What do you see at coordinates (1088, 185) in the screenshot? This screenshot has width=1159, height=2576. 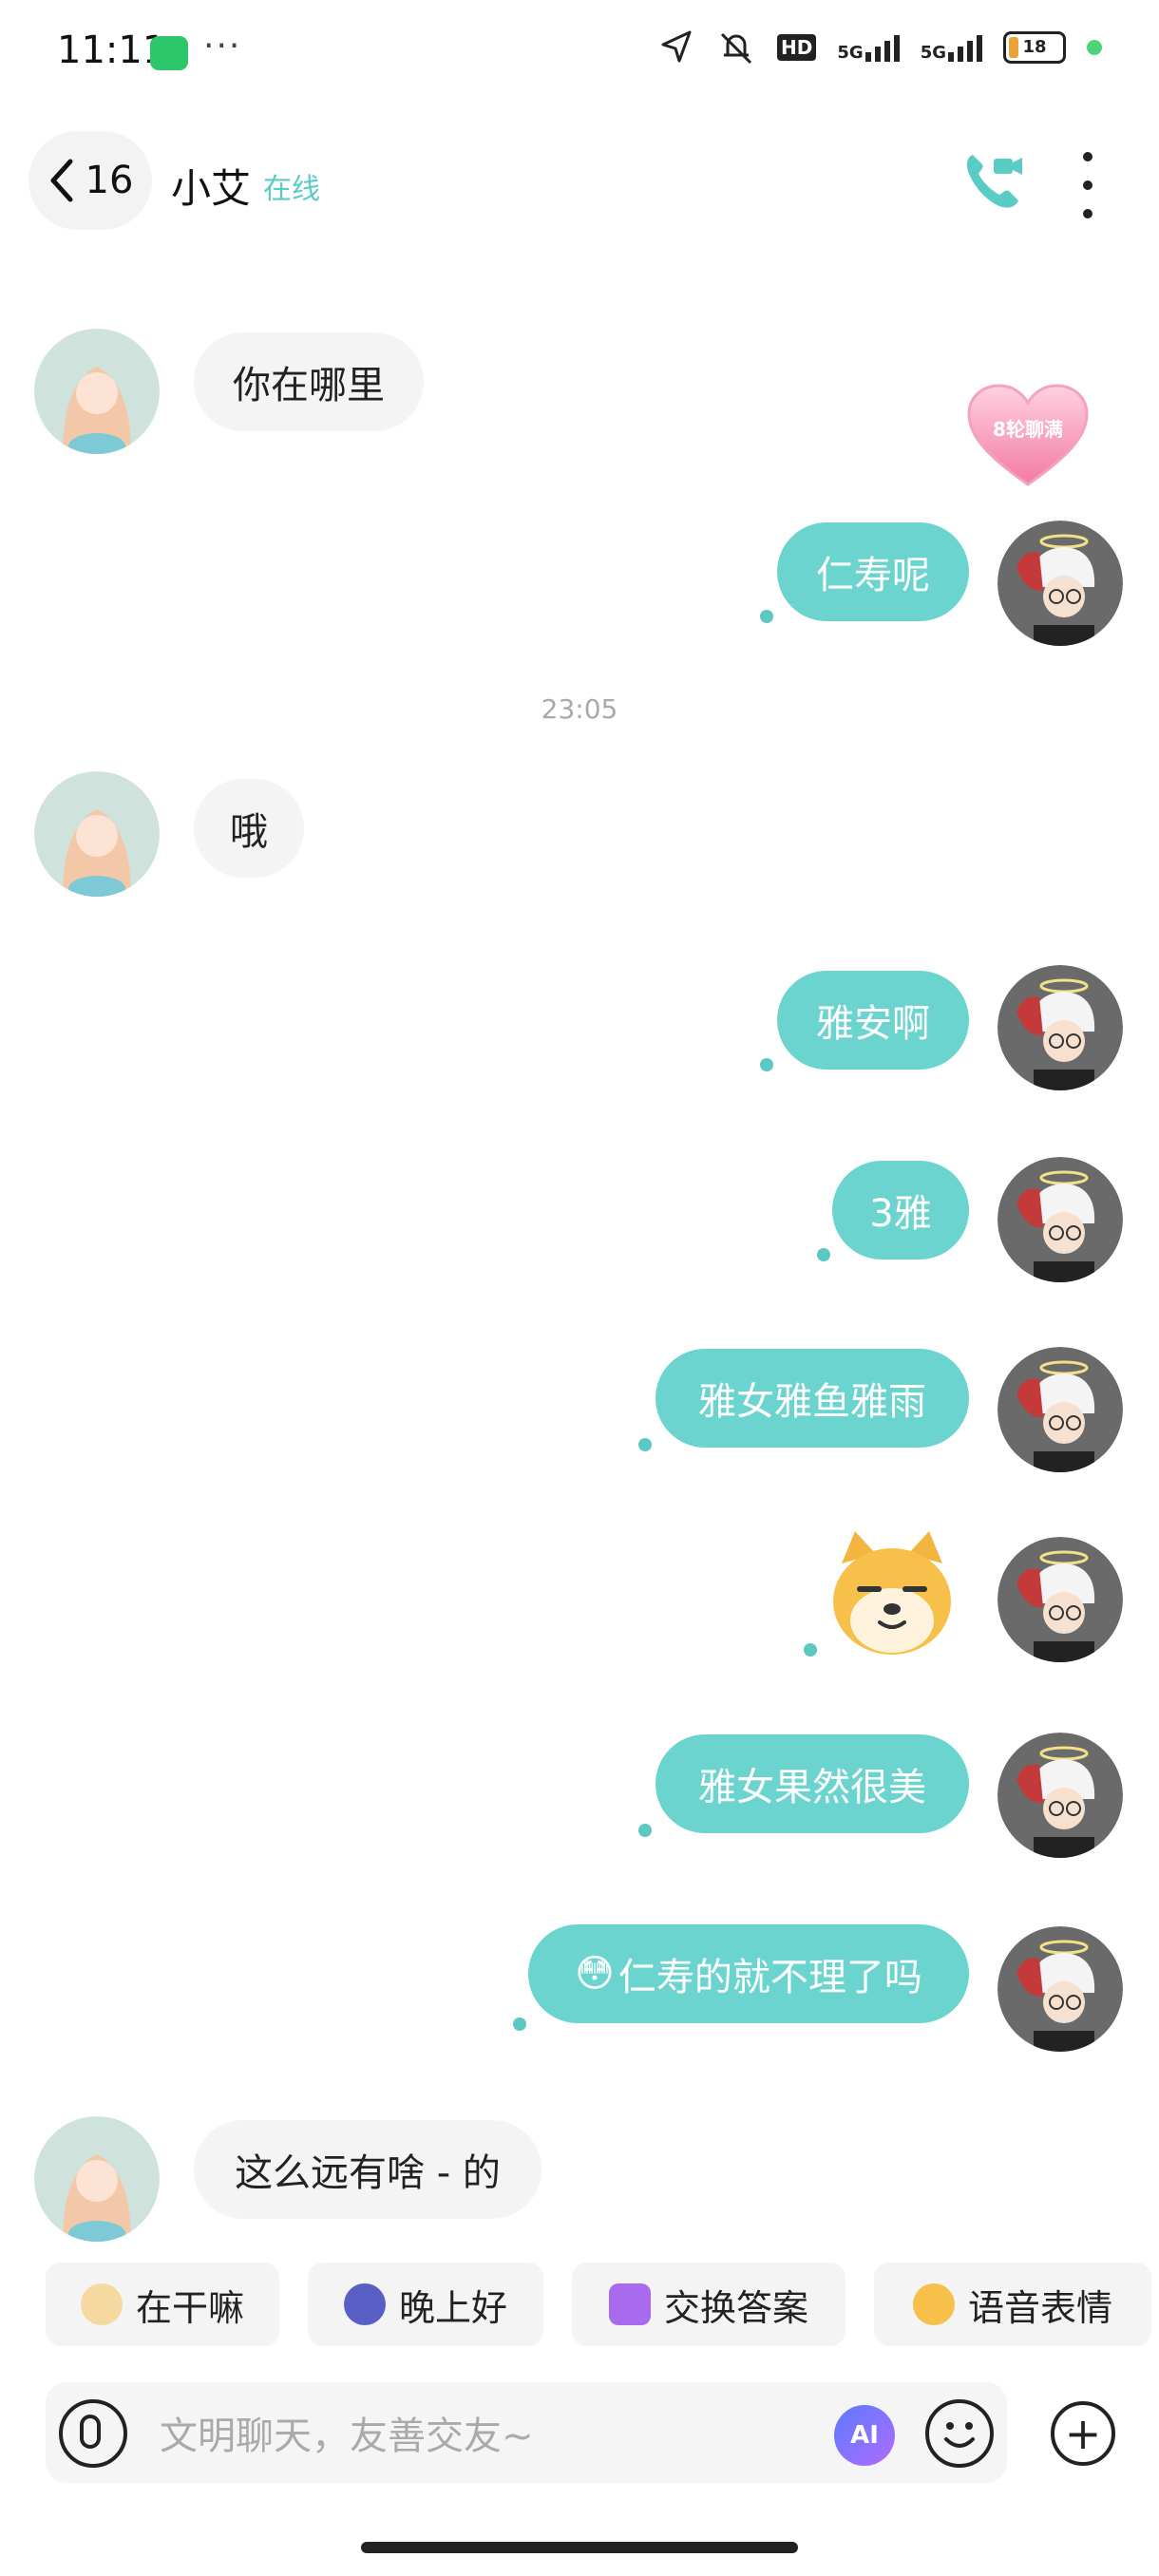 I see `more-options-button` at bounding box center [1088, 185].